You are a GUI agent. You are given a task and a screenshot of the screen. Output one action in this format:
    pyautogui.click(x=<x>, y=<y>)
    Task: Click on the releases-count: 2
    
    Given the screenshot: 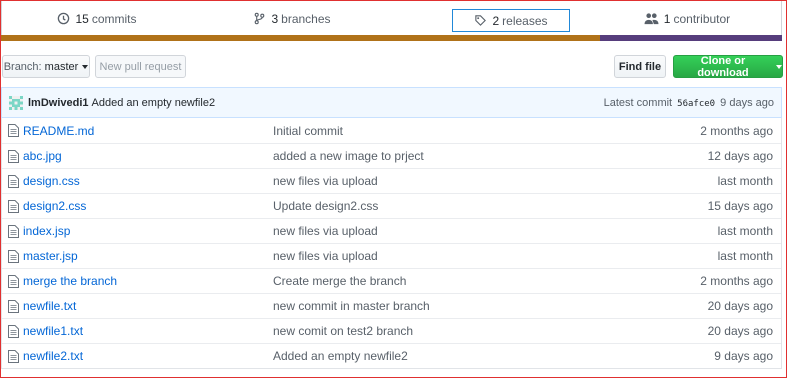 What is the action you would take?
    pyautogui.click(x=496, y=20)
    